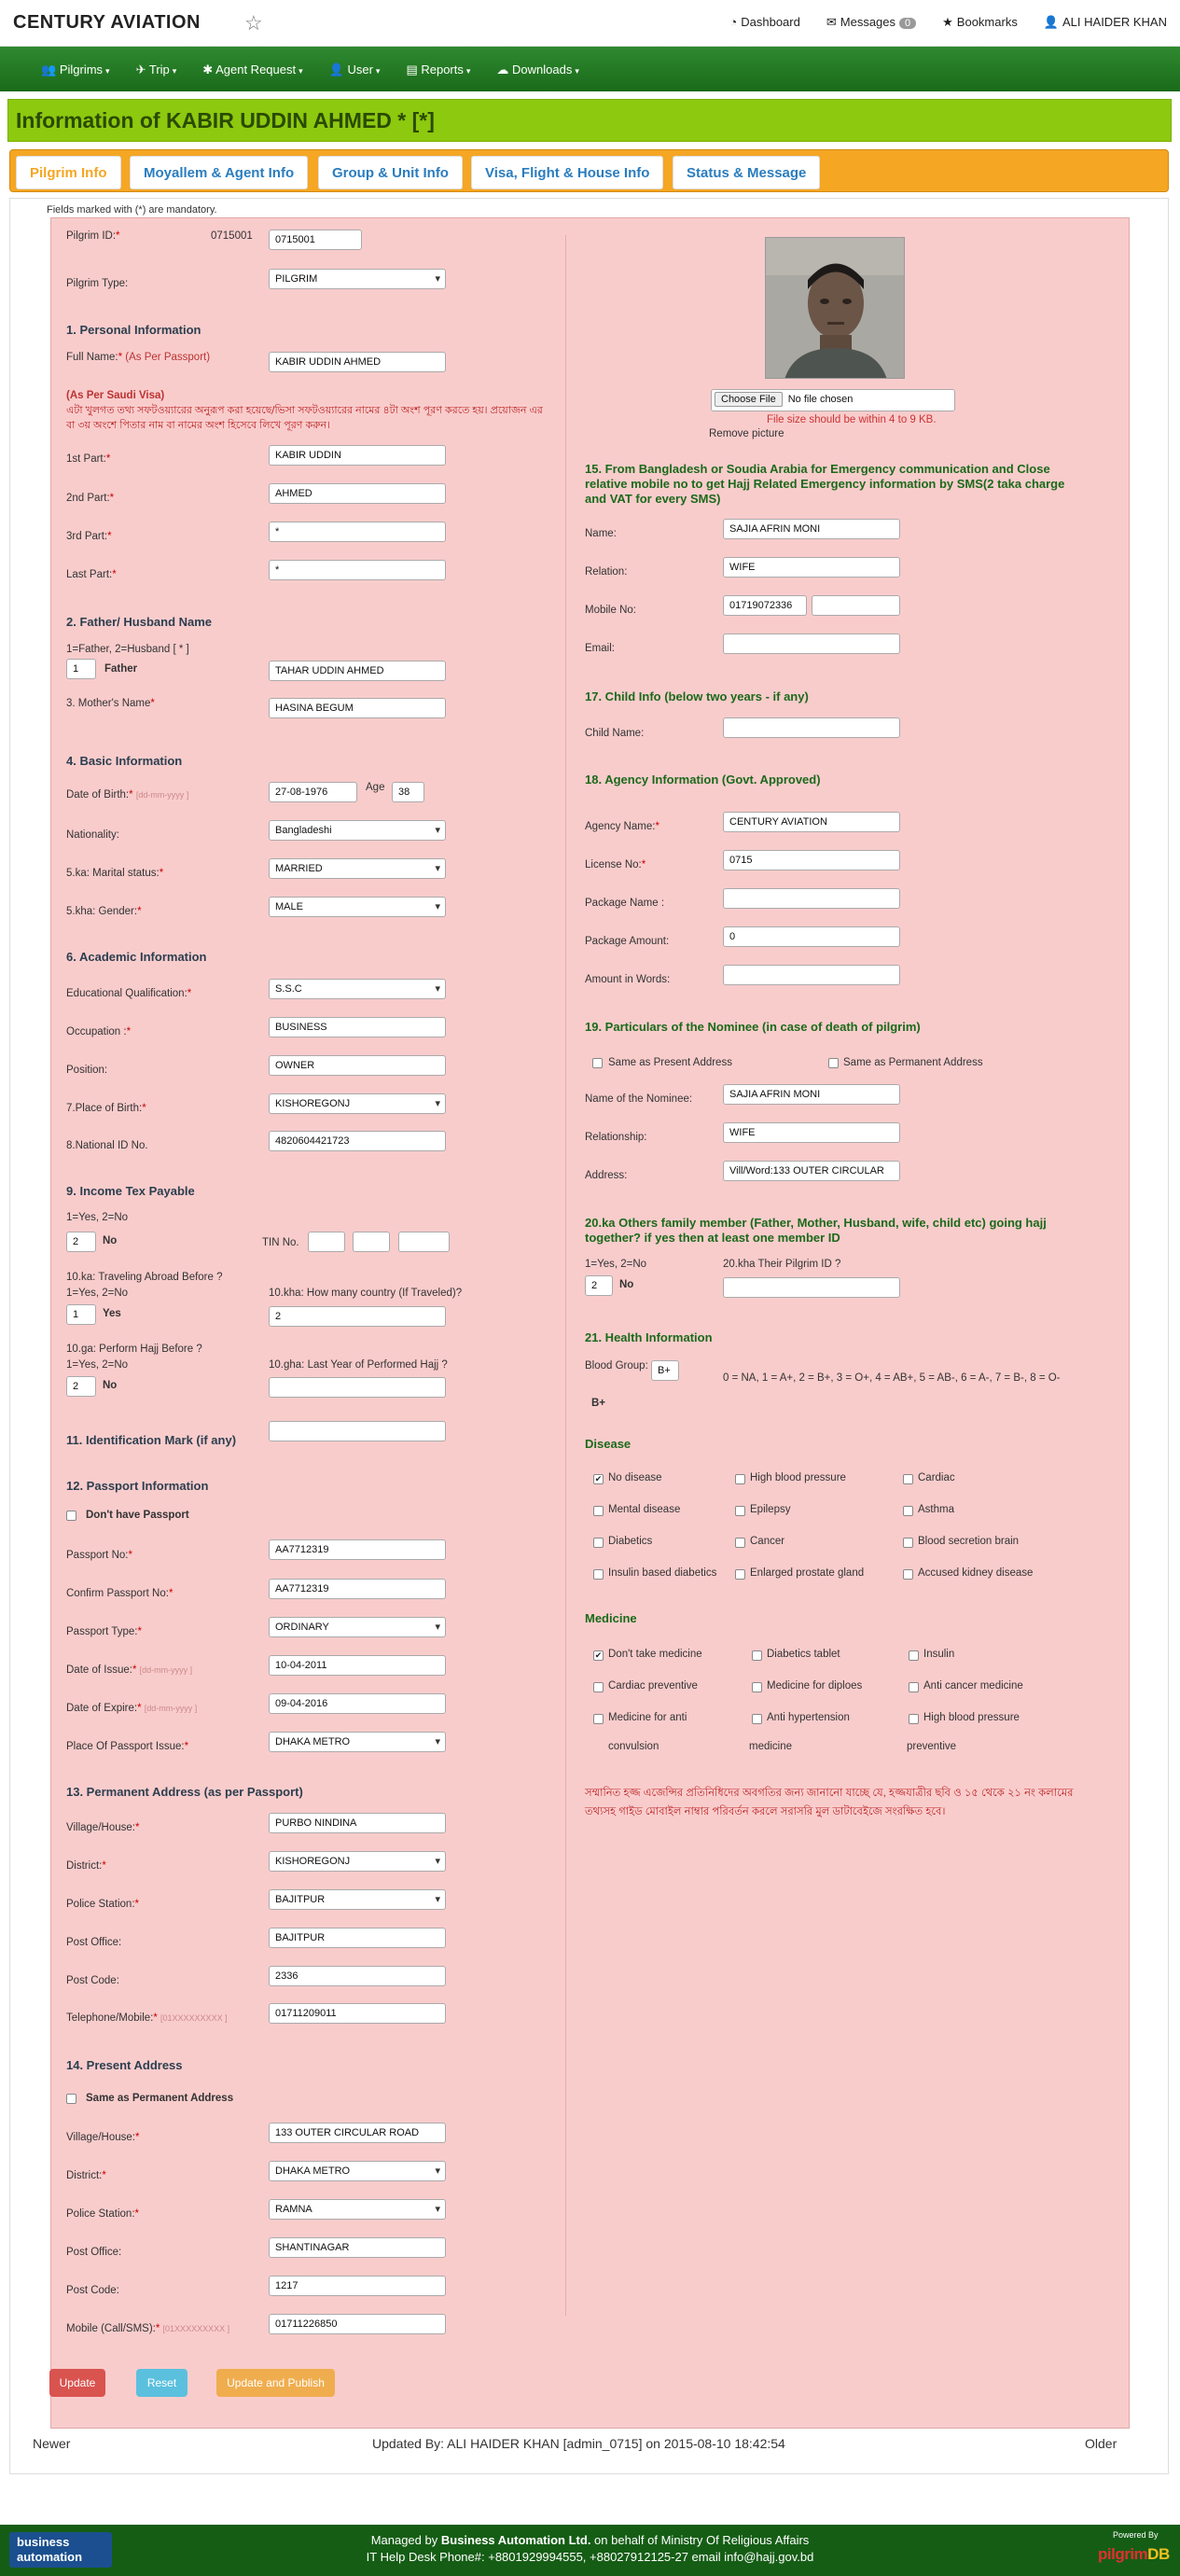 The width and height of the screenshot is (1180, 2576). I want to click on newer-link: Newer, so click(52, 2443).